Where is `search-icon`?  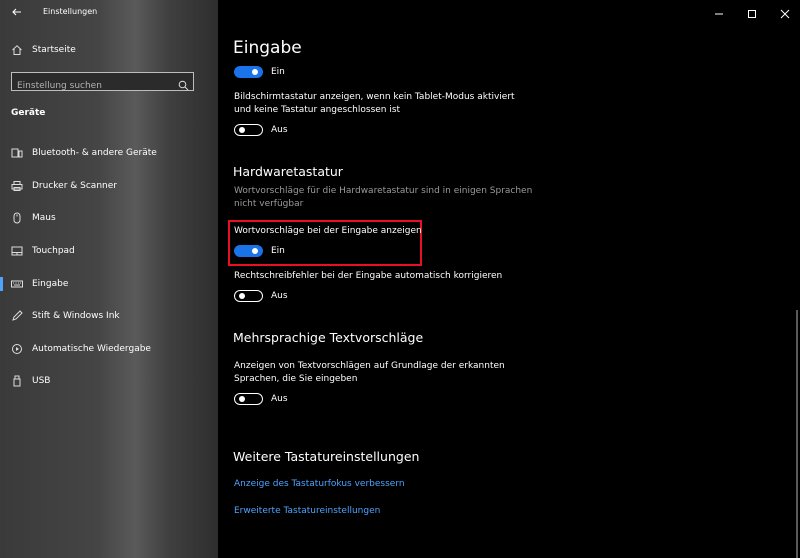 search-icon is located at coordinates (183, 83).